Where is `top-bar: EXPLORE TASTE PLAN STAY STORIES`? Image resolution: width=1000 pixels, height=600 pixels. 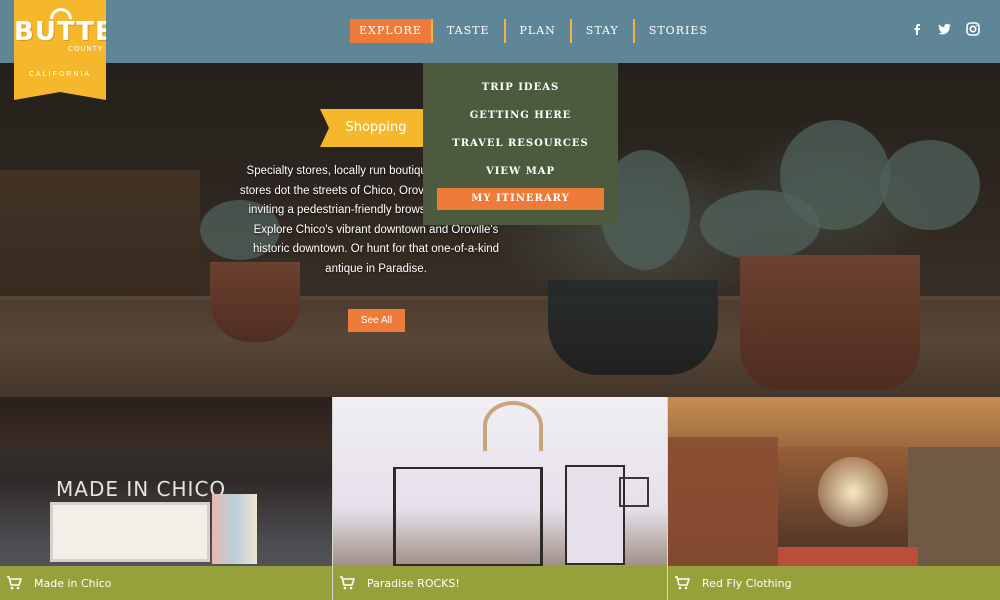 top-bar: EXPLORE TASTE PLAN STAY STORIES is located at coordinates (500, 31).